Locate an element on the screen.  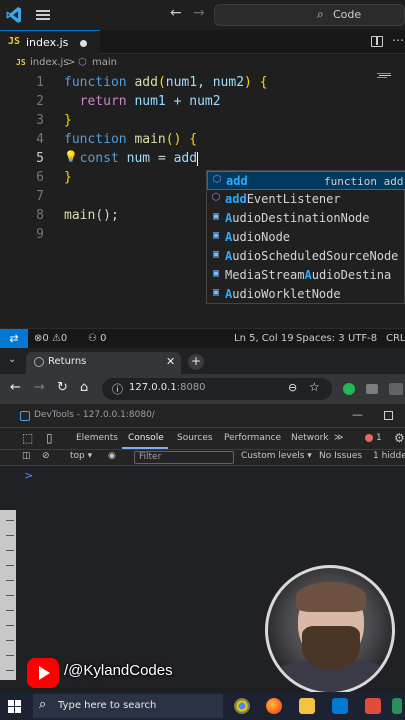
suggestion-label: AudioNode is located at coordinates (258, 237).